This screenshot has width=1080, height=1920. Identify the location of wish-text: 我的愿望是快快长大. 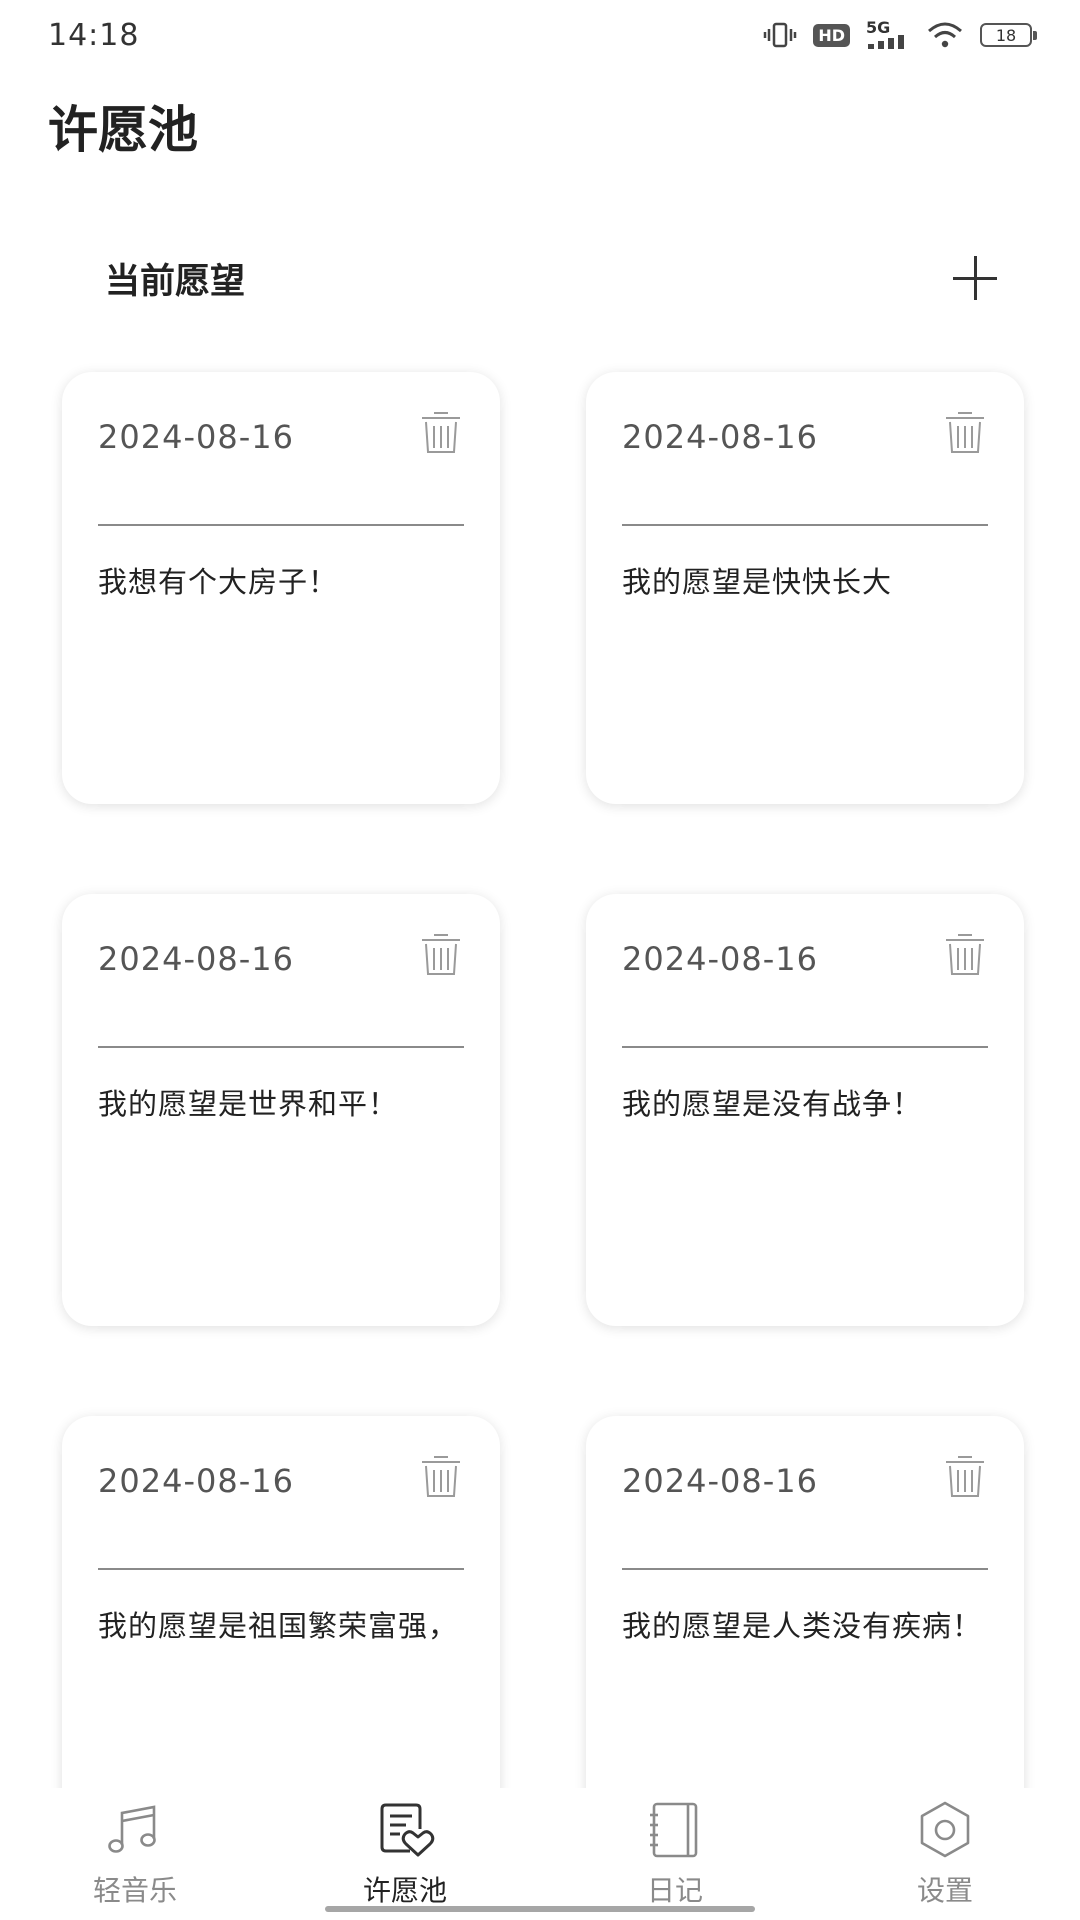
(757, 582).